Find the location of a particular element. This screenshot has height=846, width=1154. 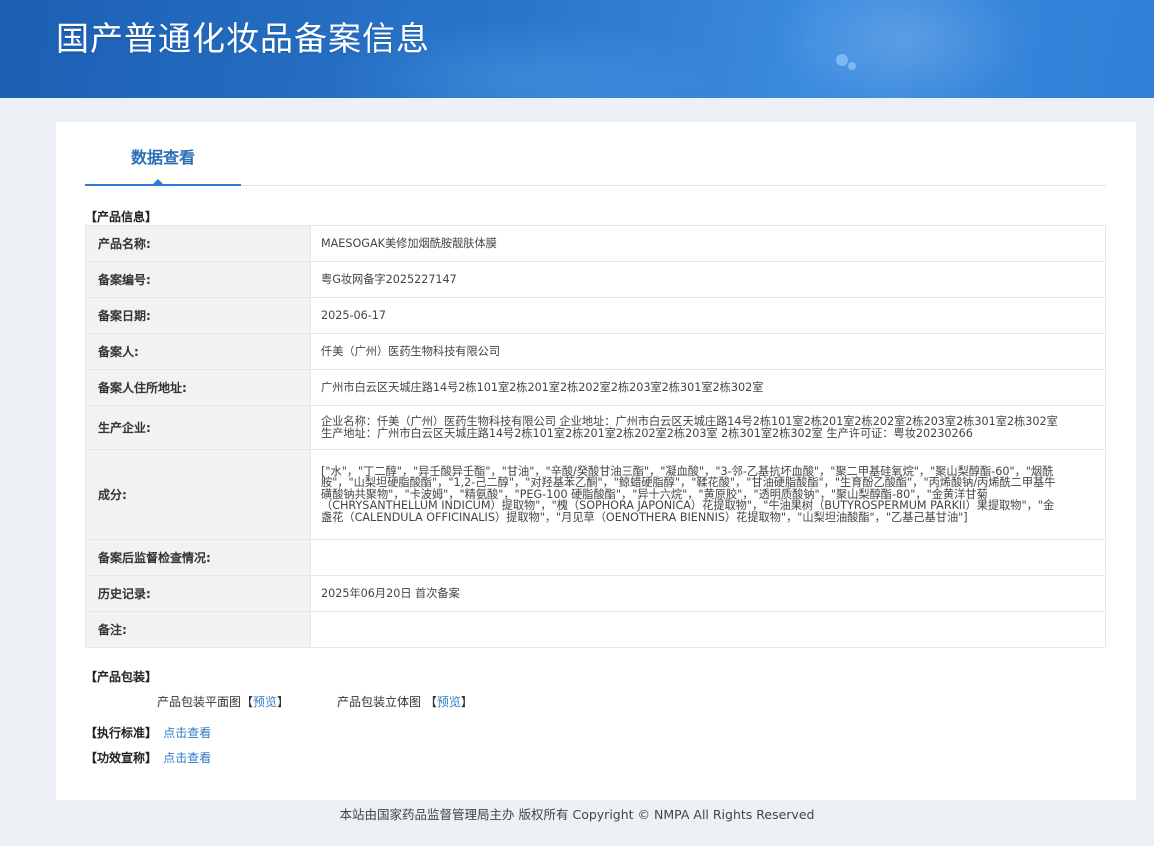

field-value: 2025年06月20日 首次备案 is located at coordinates (708, 593).